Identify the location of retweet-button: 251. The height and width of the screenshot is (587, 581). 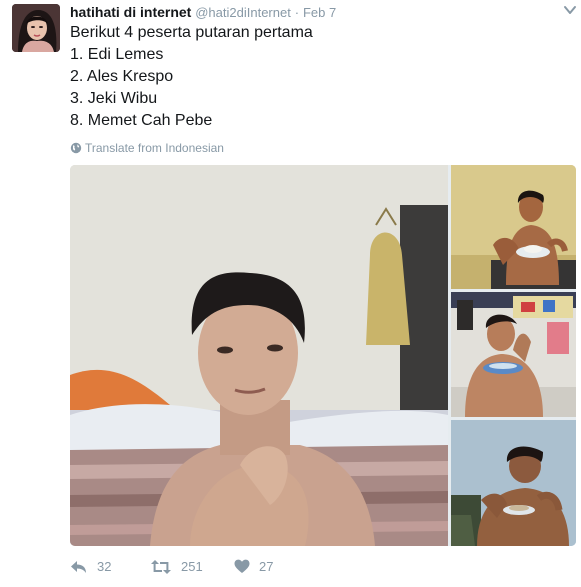
(185, 567).